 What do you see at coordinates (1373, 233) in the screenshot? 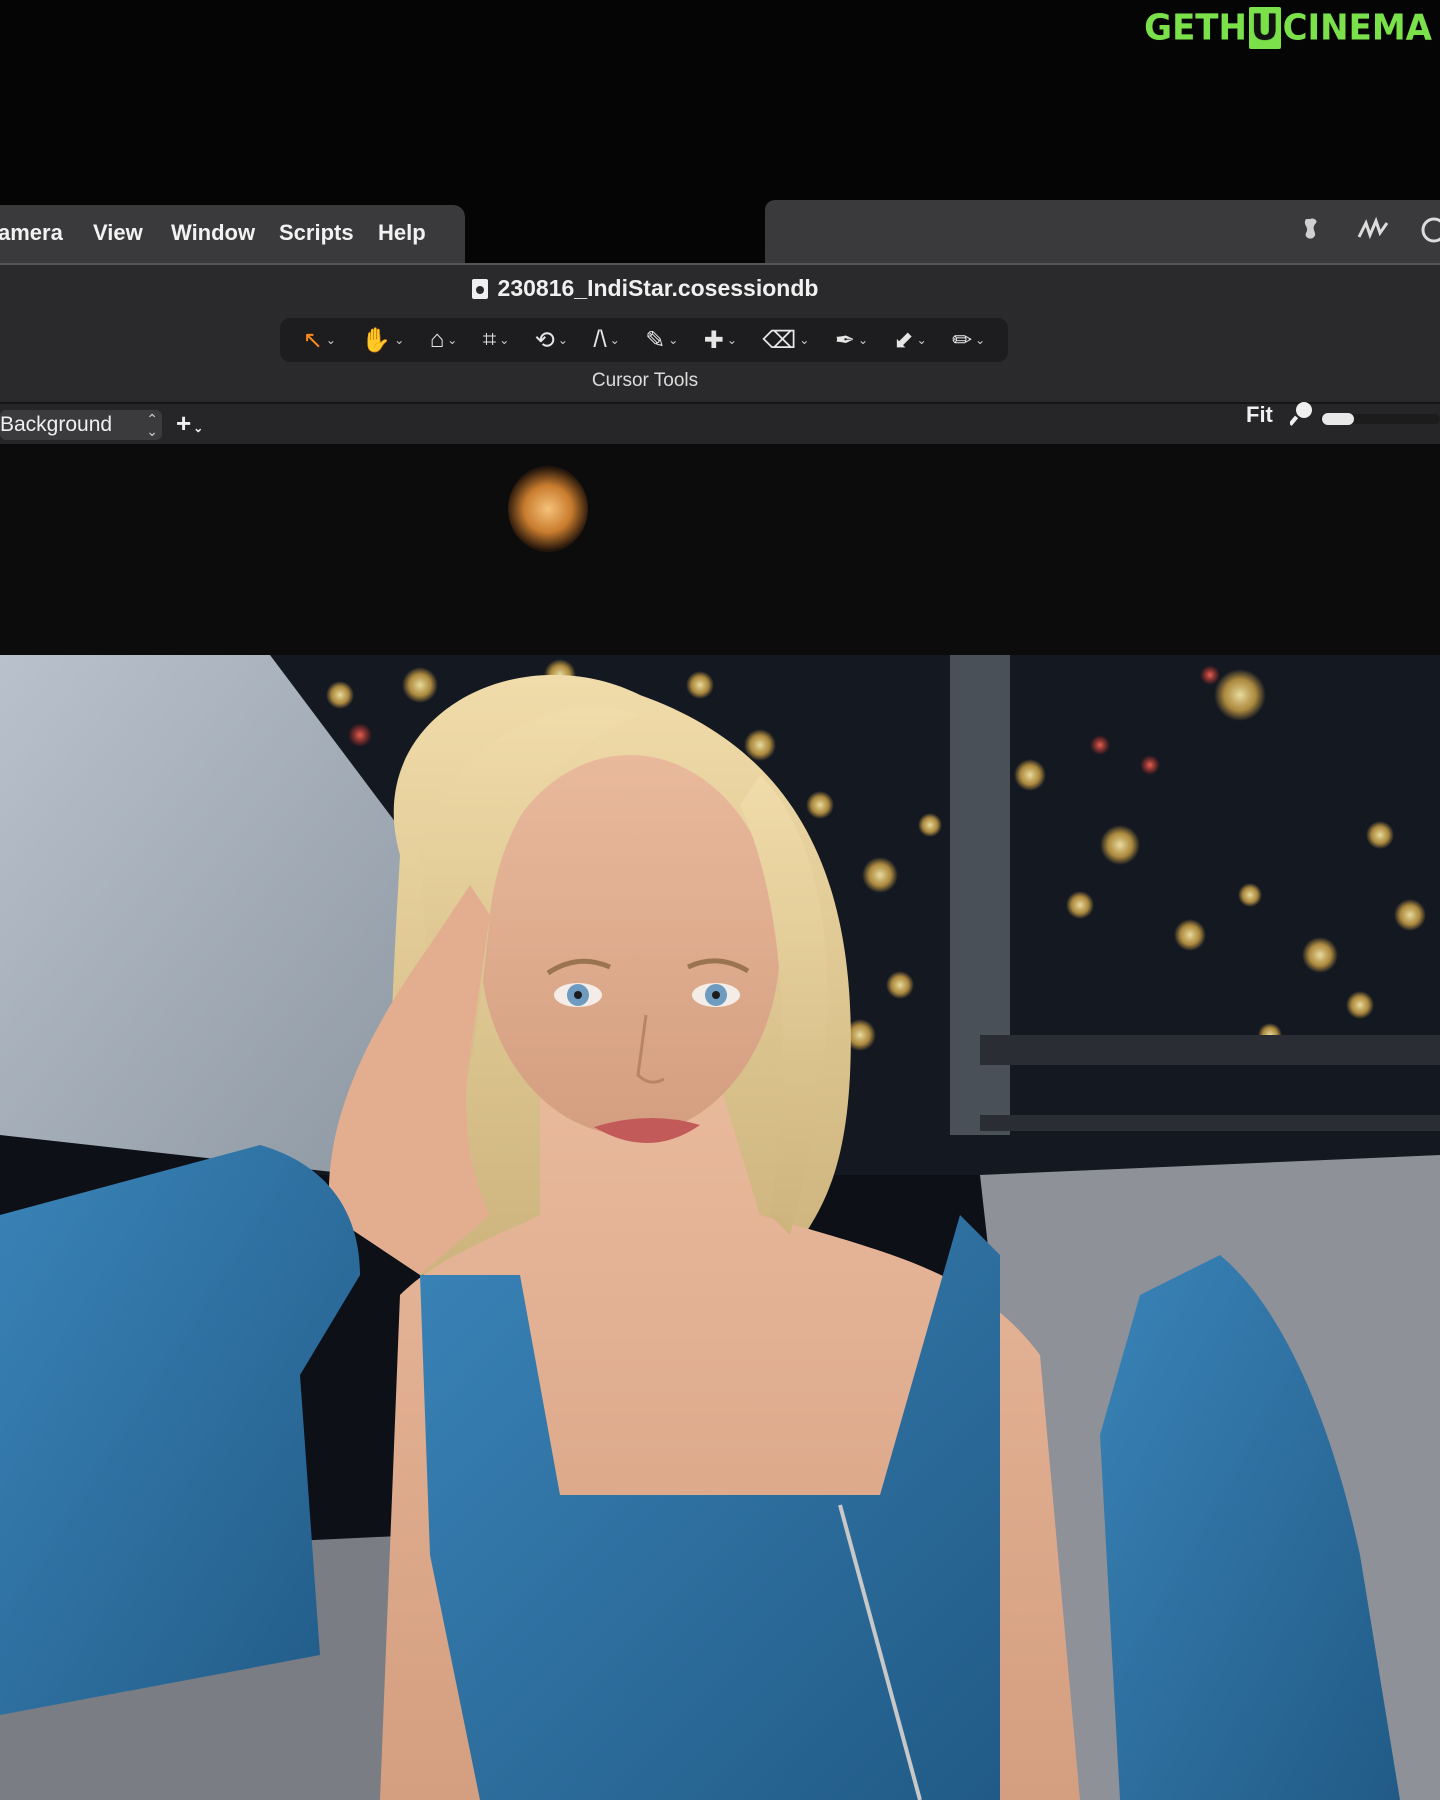
I see `status-scribble-icon` at bounding box center [1373, 233].